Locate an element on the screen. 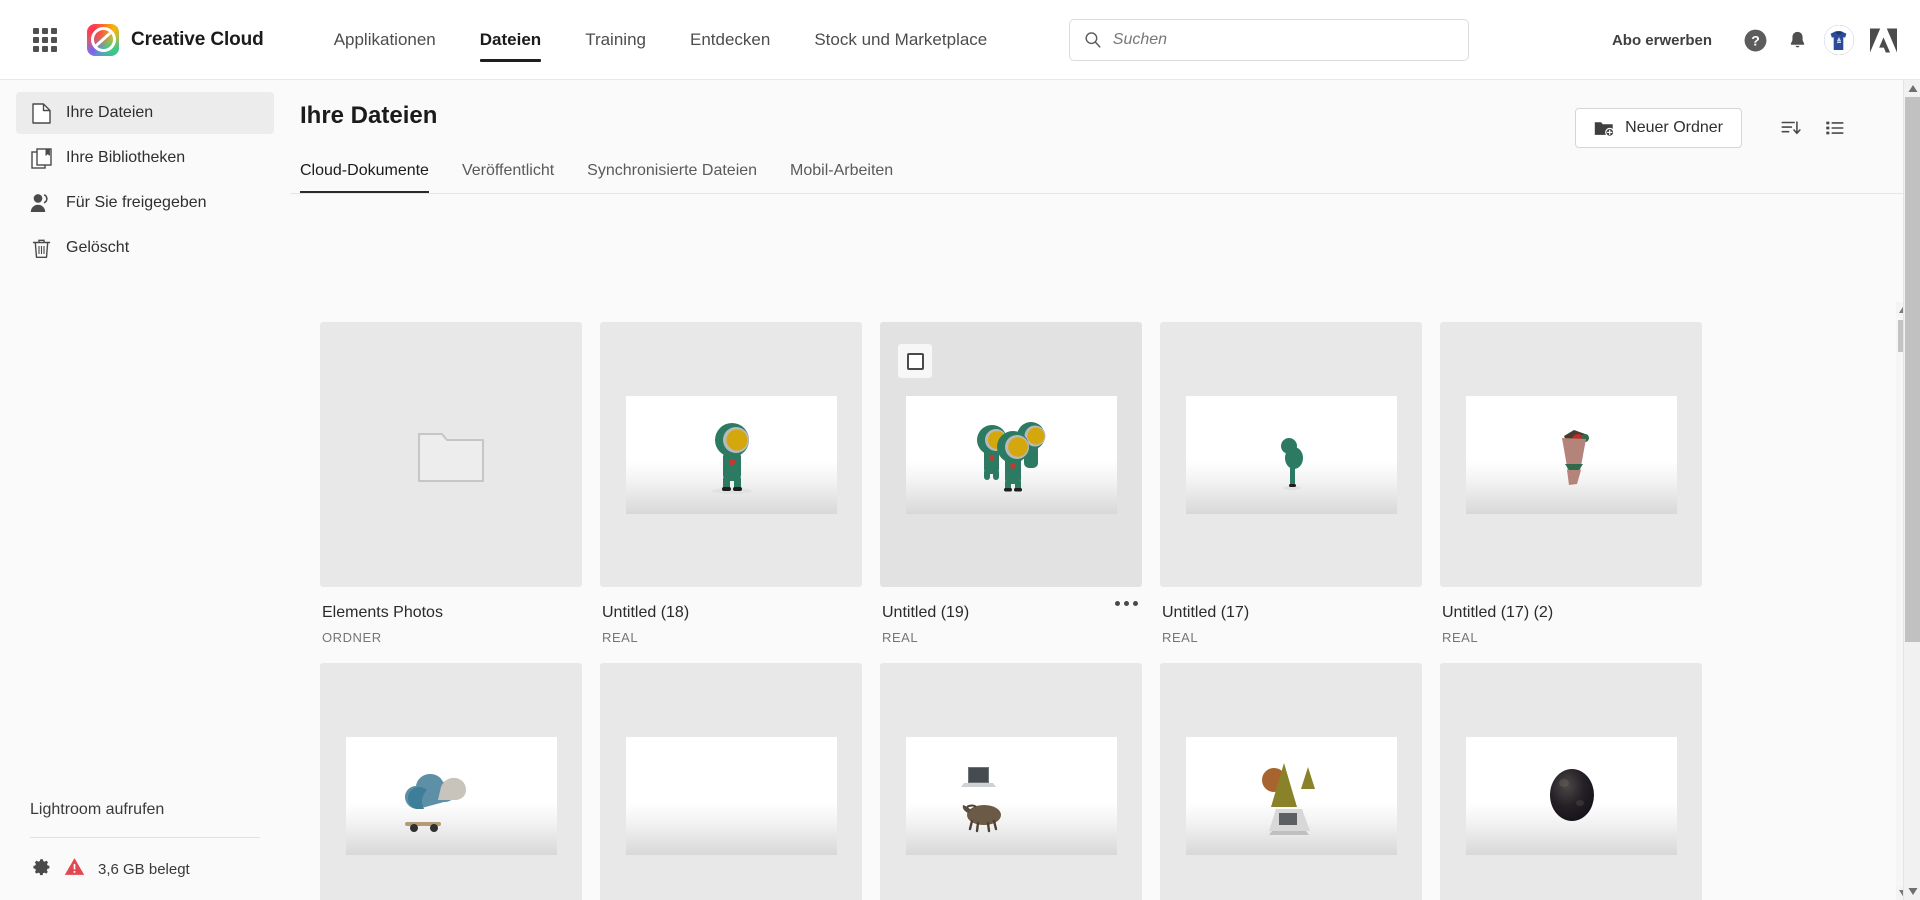 This screenshot has height=900, width=1920. file-card: Untitled (17) REAL is located at coordinates (1291, 483).